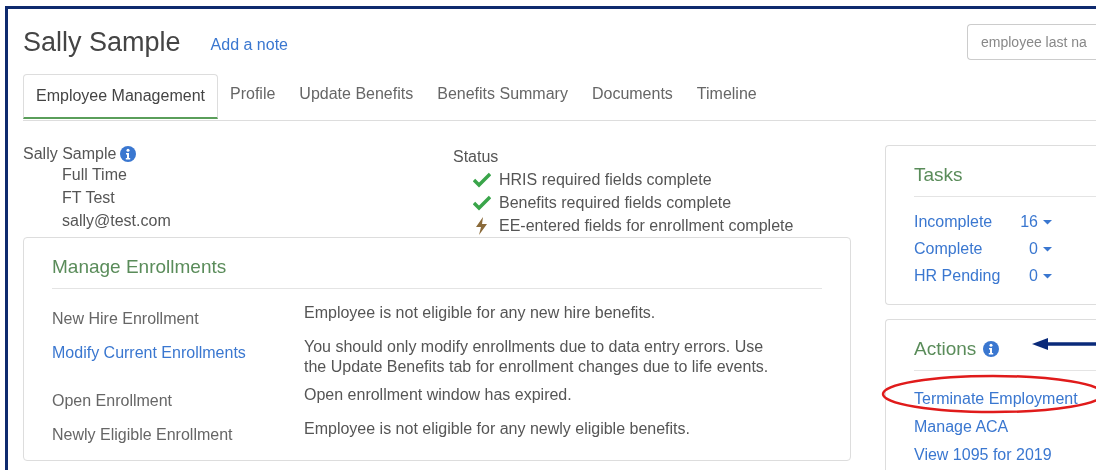 Image resolution: width=1096 pixels, height=470 pixels. I want to click on pointer-arrow, so click(1064, 344).